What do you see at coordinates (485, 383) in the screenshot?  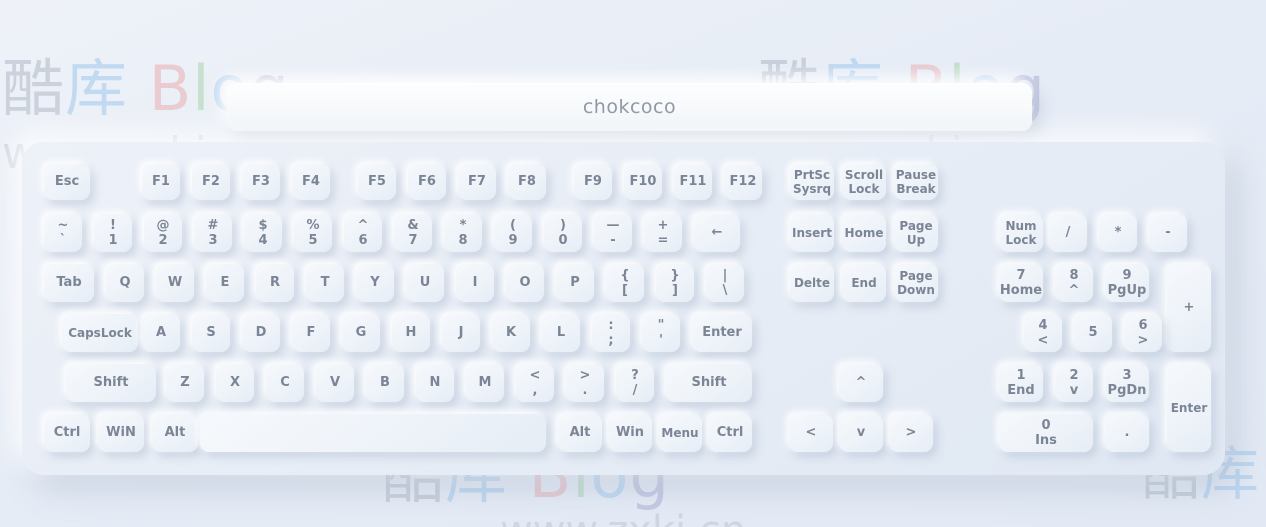 I see `key-m: M` at bounding box center [485, 383].